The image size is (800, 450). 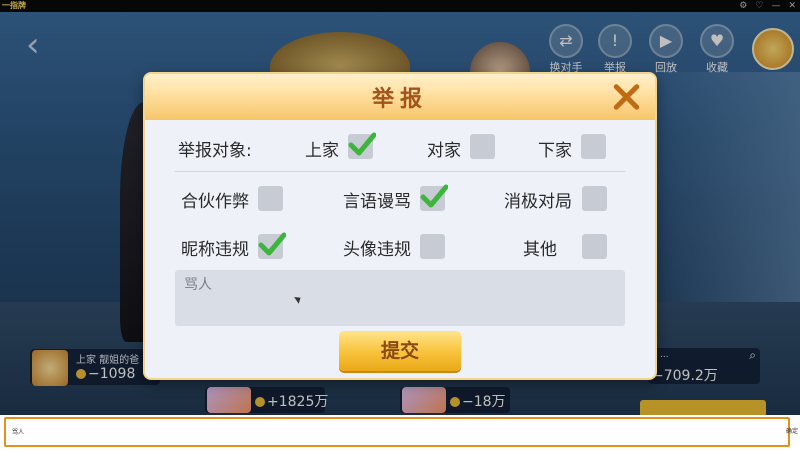 What do you see at coordinates (400, 298) in the screenshot?
I see `comment-textarea: 骂人` at bounding box center [400, 298].